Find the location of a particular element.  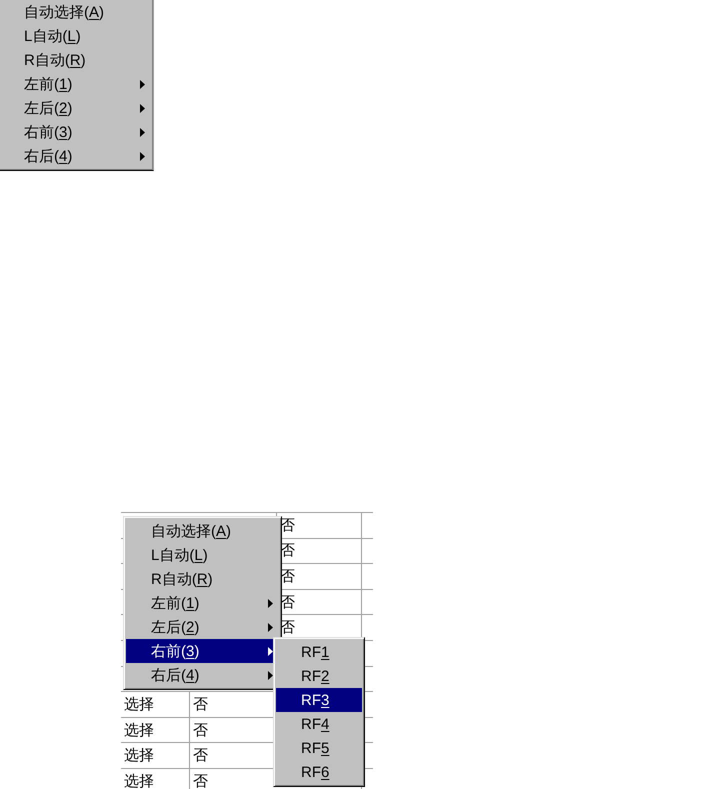

menu-item: RF1 is located at coordinates (319, 652).